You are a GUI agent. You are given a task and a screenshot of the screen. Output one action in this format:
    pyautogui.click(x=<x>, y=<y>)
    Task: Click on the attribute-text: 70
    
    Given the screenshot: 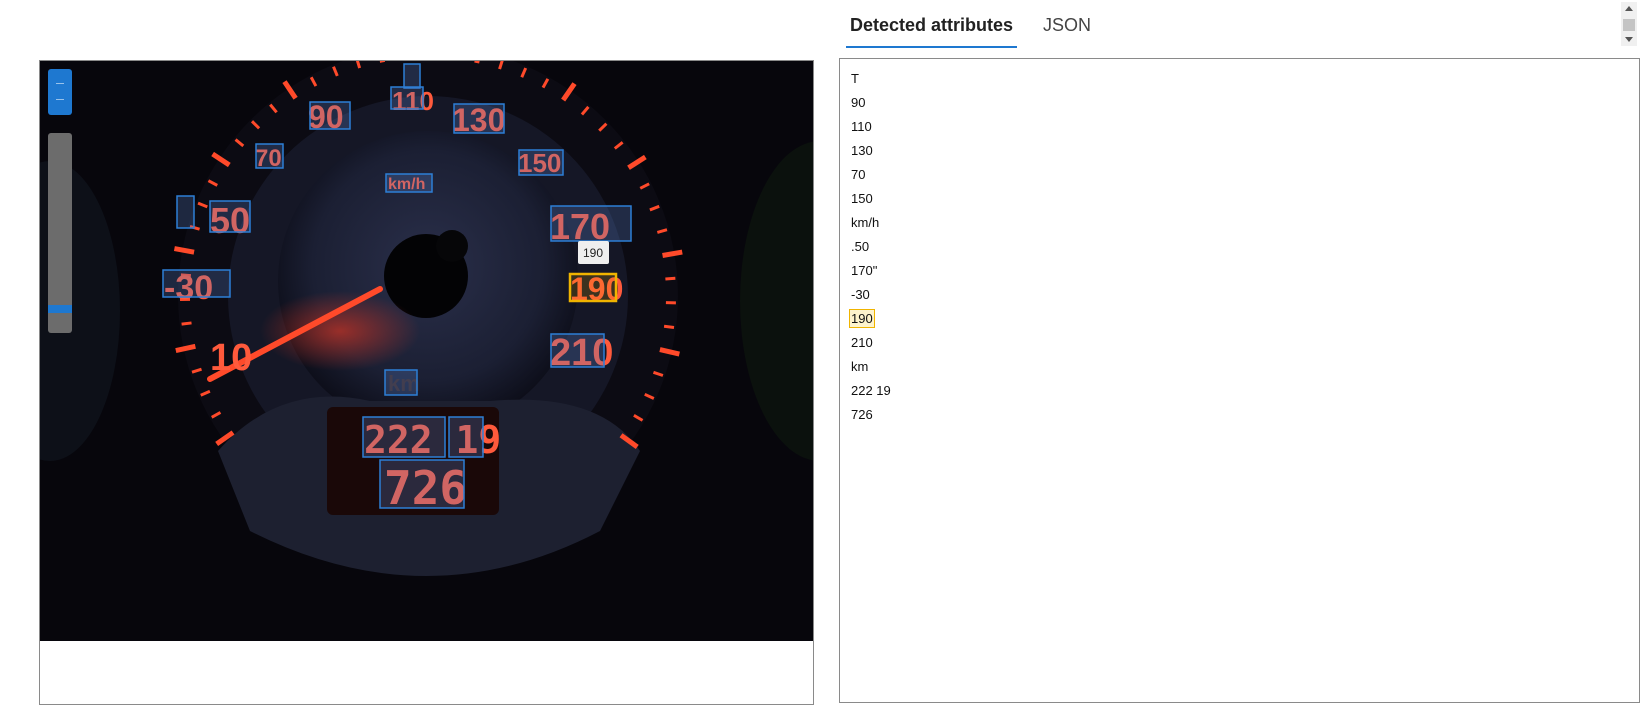 What is the action you would take?
    pyautogui.click(x=858, y=174)
    